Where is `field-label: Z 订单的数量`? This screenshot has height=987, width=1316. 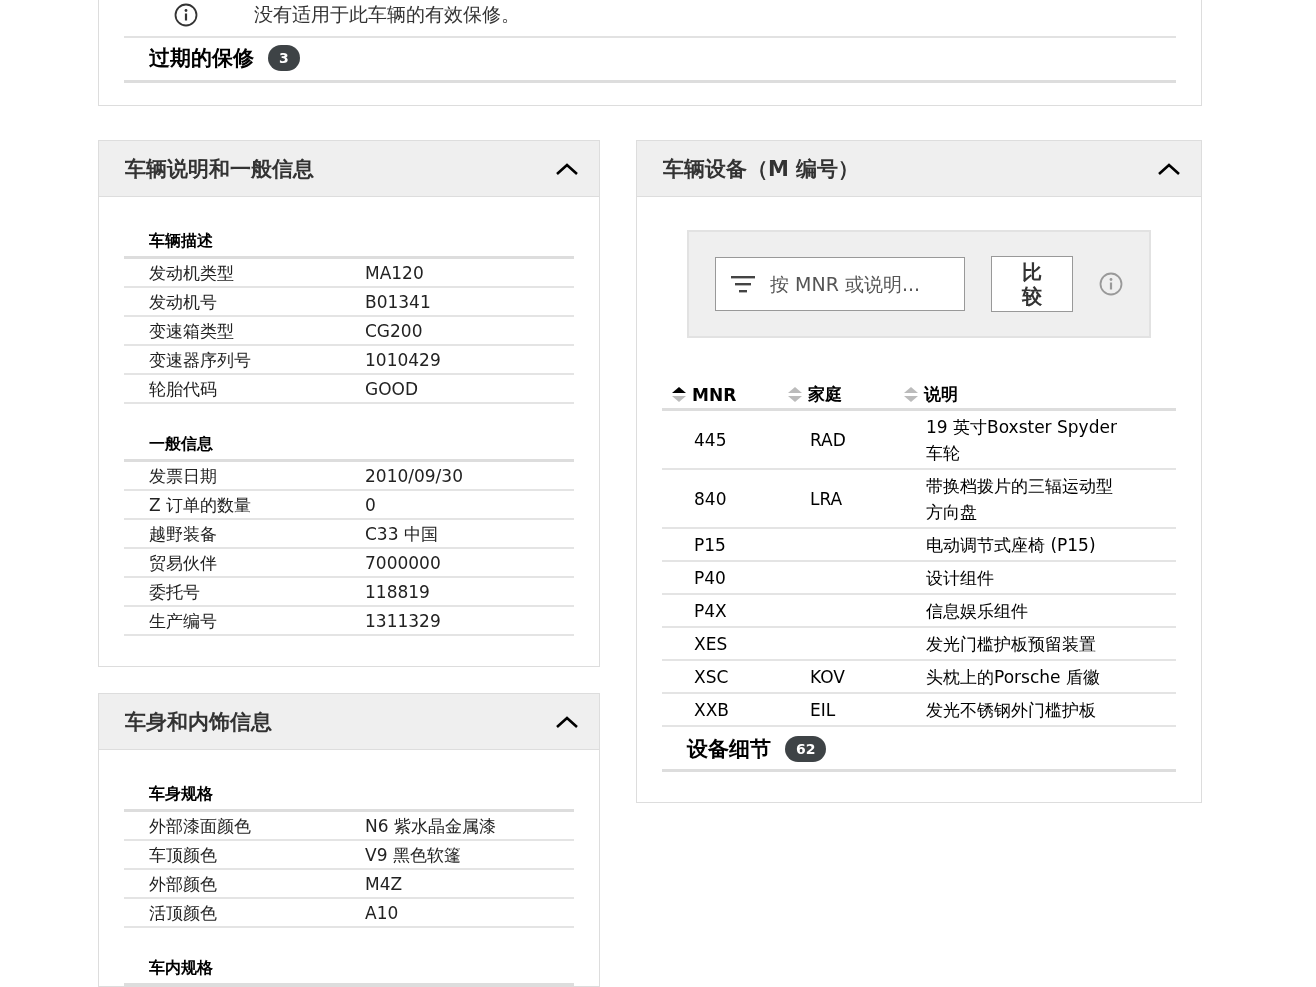 field-label: Z 订单的数量 is located at coordinates (201, 505).